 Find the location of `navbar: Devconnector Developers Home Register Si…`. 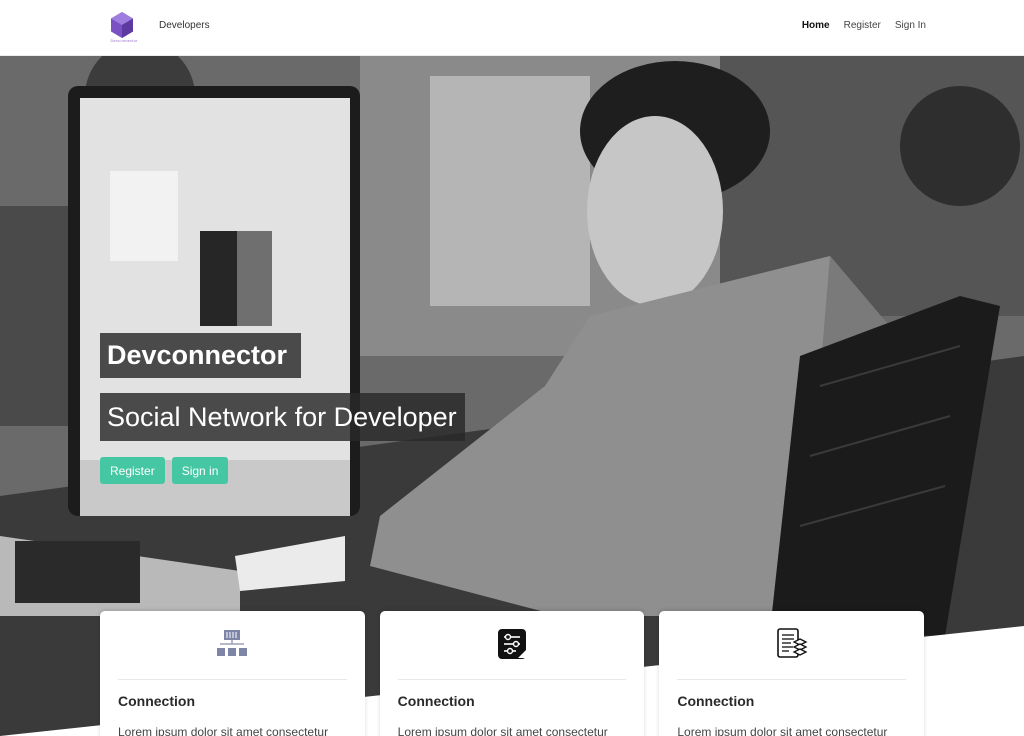

navbar: Devconnector Developers Home Register Si… is located at coordinates (512, 28).